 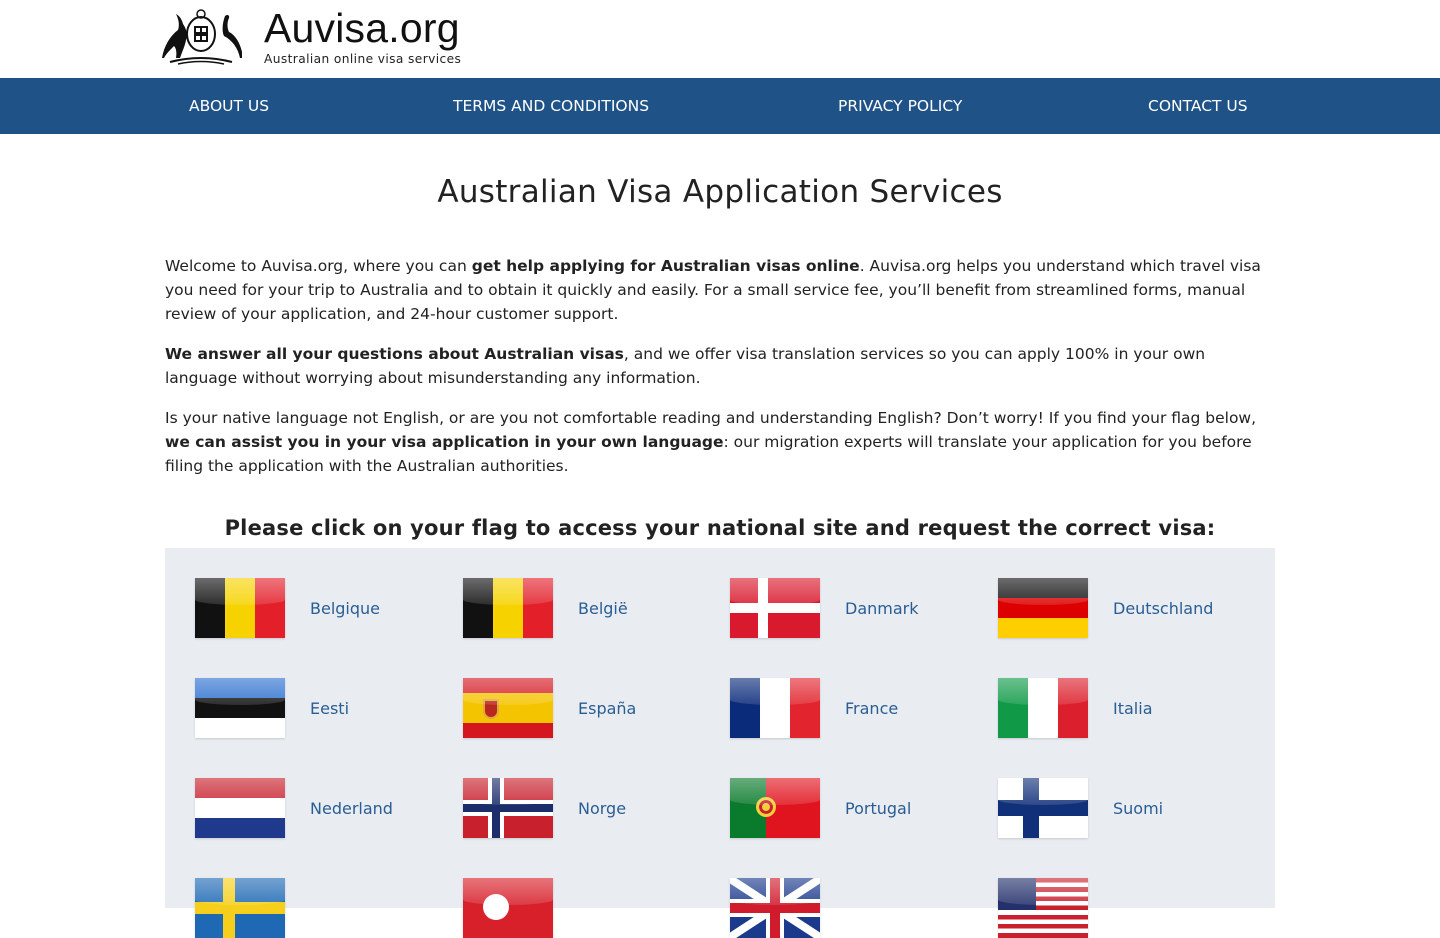 I want to click on flag-link-espana: España, so click(x=549, y=708).